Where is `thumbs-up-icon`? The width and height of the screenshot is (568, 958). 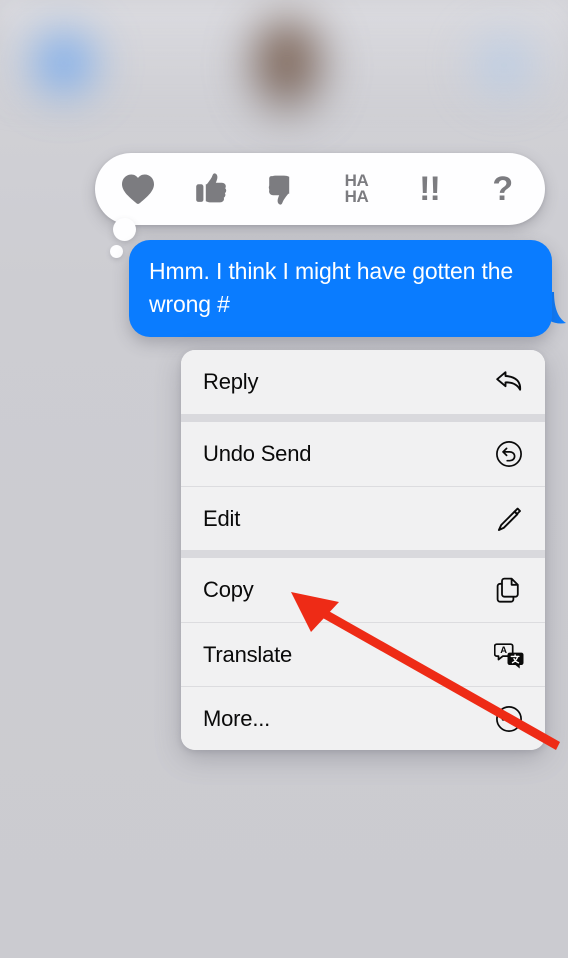
thumbs-up-icon is located at coordinates (211, 189).